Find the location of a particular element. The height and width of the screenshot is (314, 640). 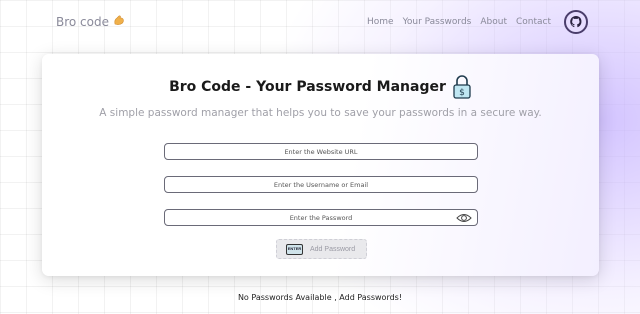

card-header: Bro Code - Your Password Manager $ is located at coordinates (320, 87).